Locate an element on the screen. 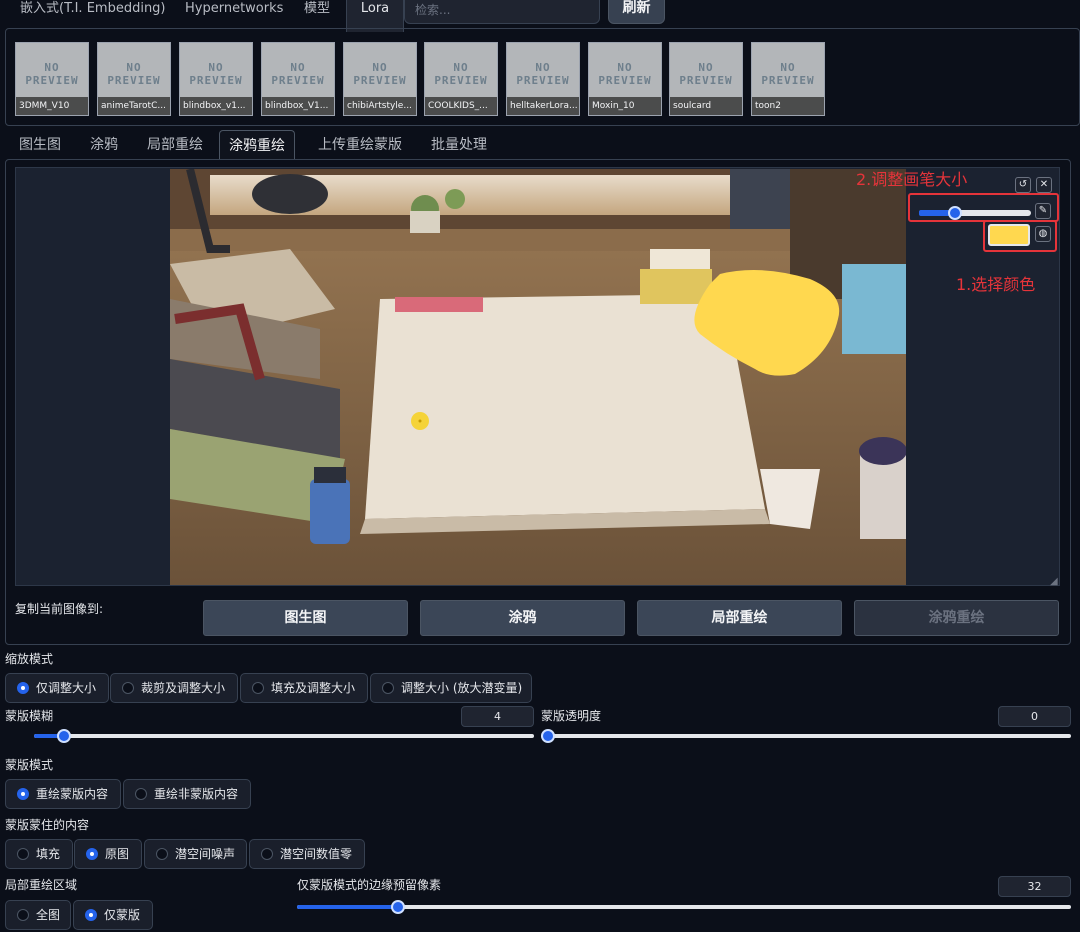 This screenshot has width=1080, height=932. radio-label: 仅蒙版 is located at coordinates (122, 915).